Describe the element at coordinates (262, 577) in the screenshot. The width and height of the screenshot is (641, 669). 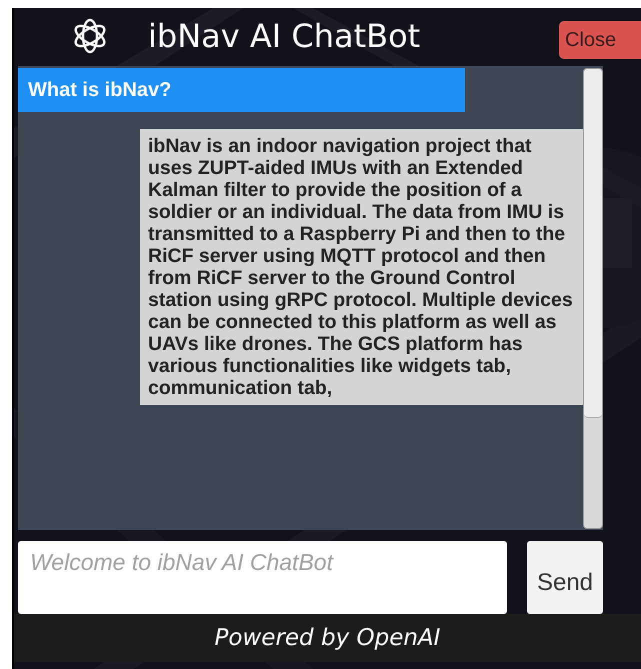
I see `message-input-field: Welcome to ibNav AI ChatBot` at that location.